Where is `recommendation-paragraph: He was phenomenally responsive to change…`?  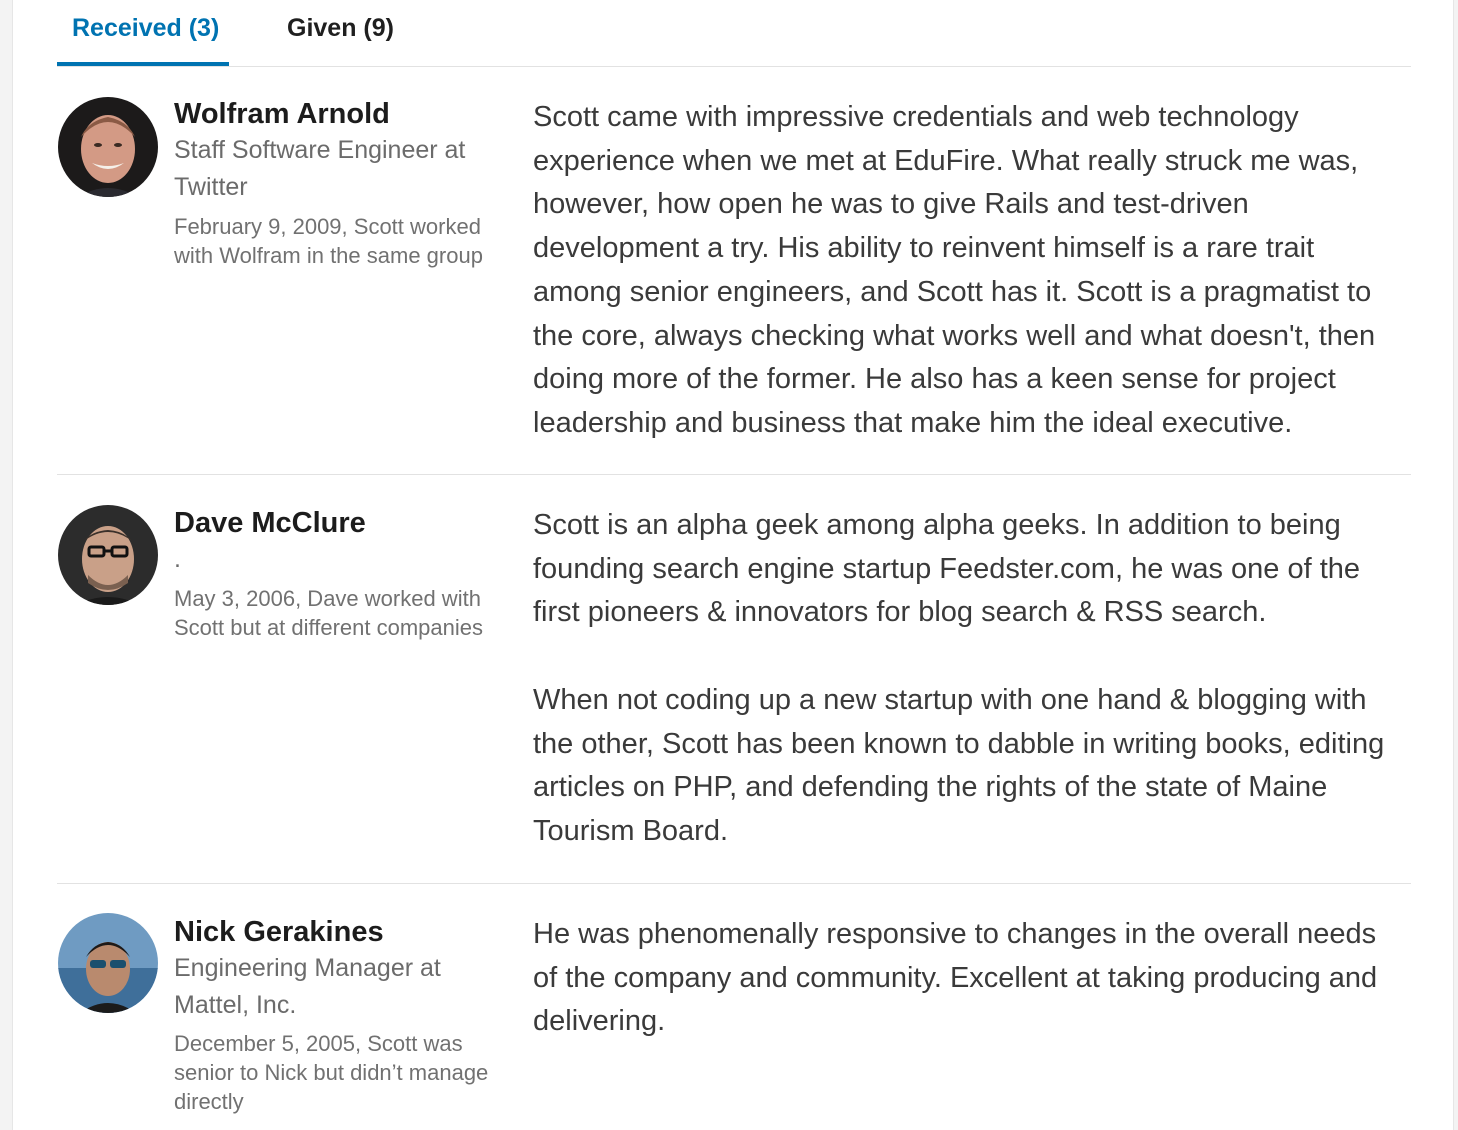 recommendation-paragraph: He was phenomenally responsive to change… is located at coordinates (955, 978).